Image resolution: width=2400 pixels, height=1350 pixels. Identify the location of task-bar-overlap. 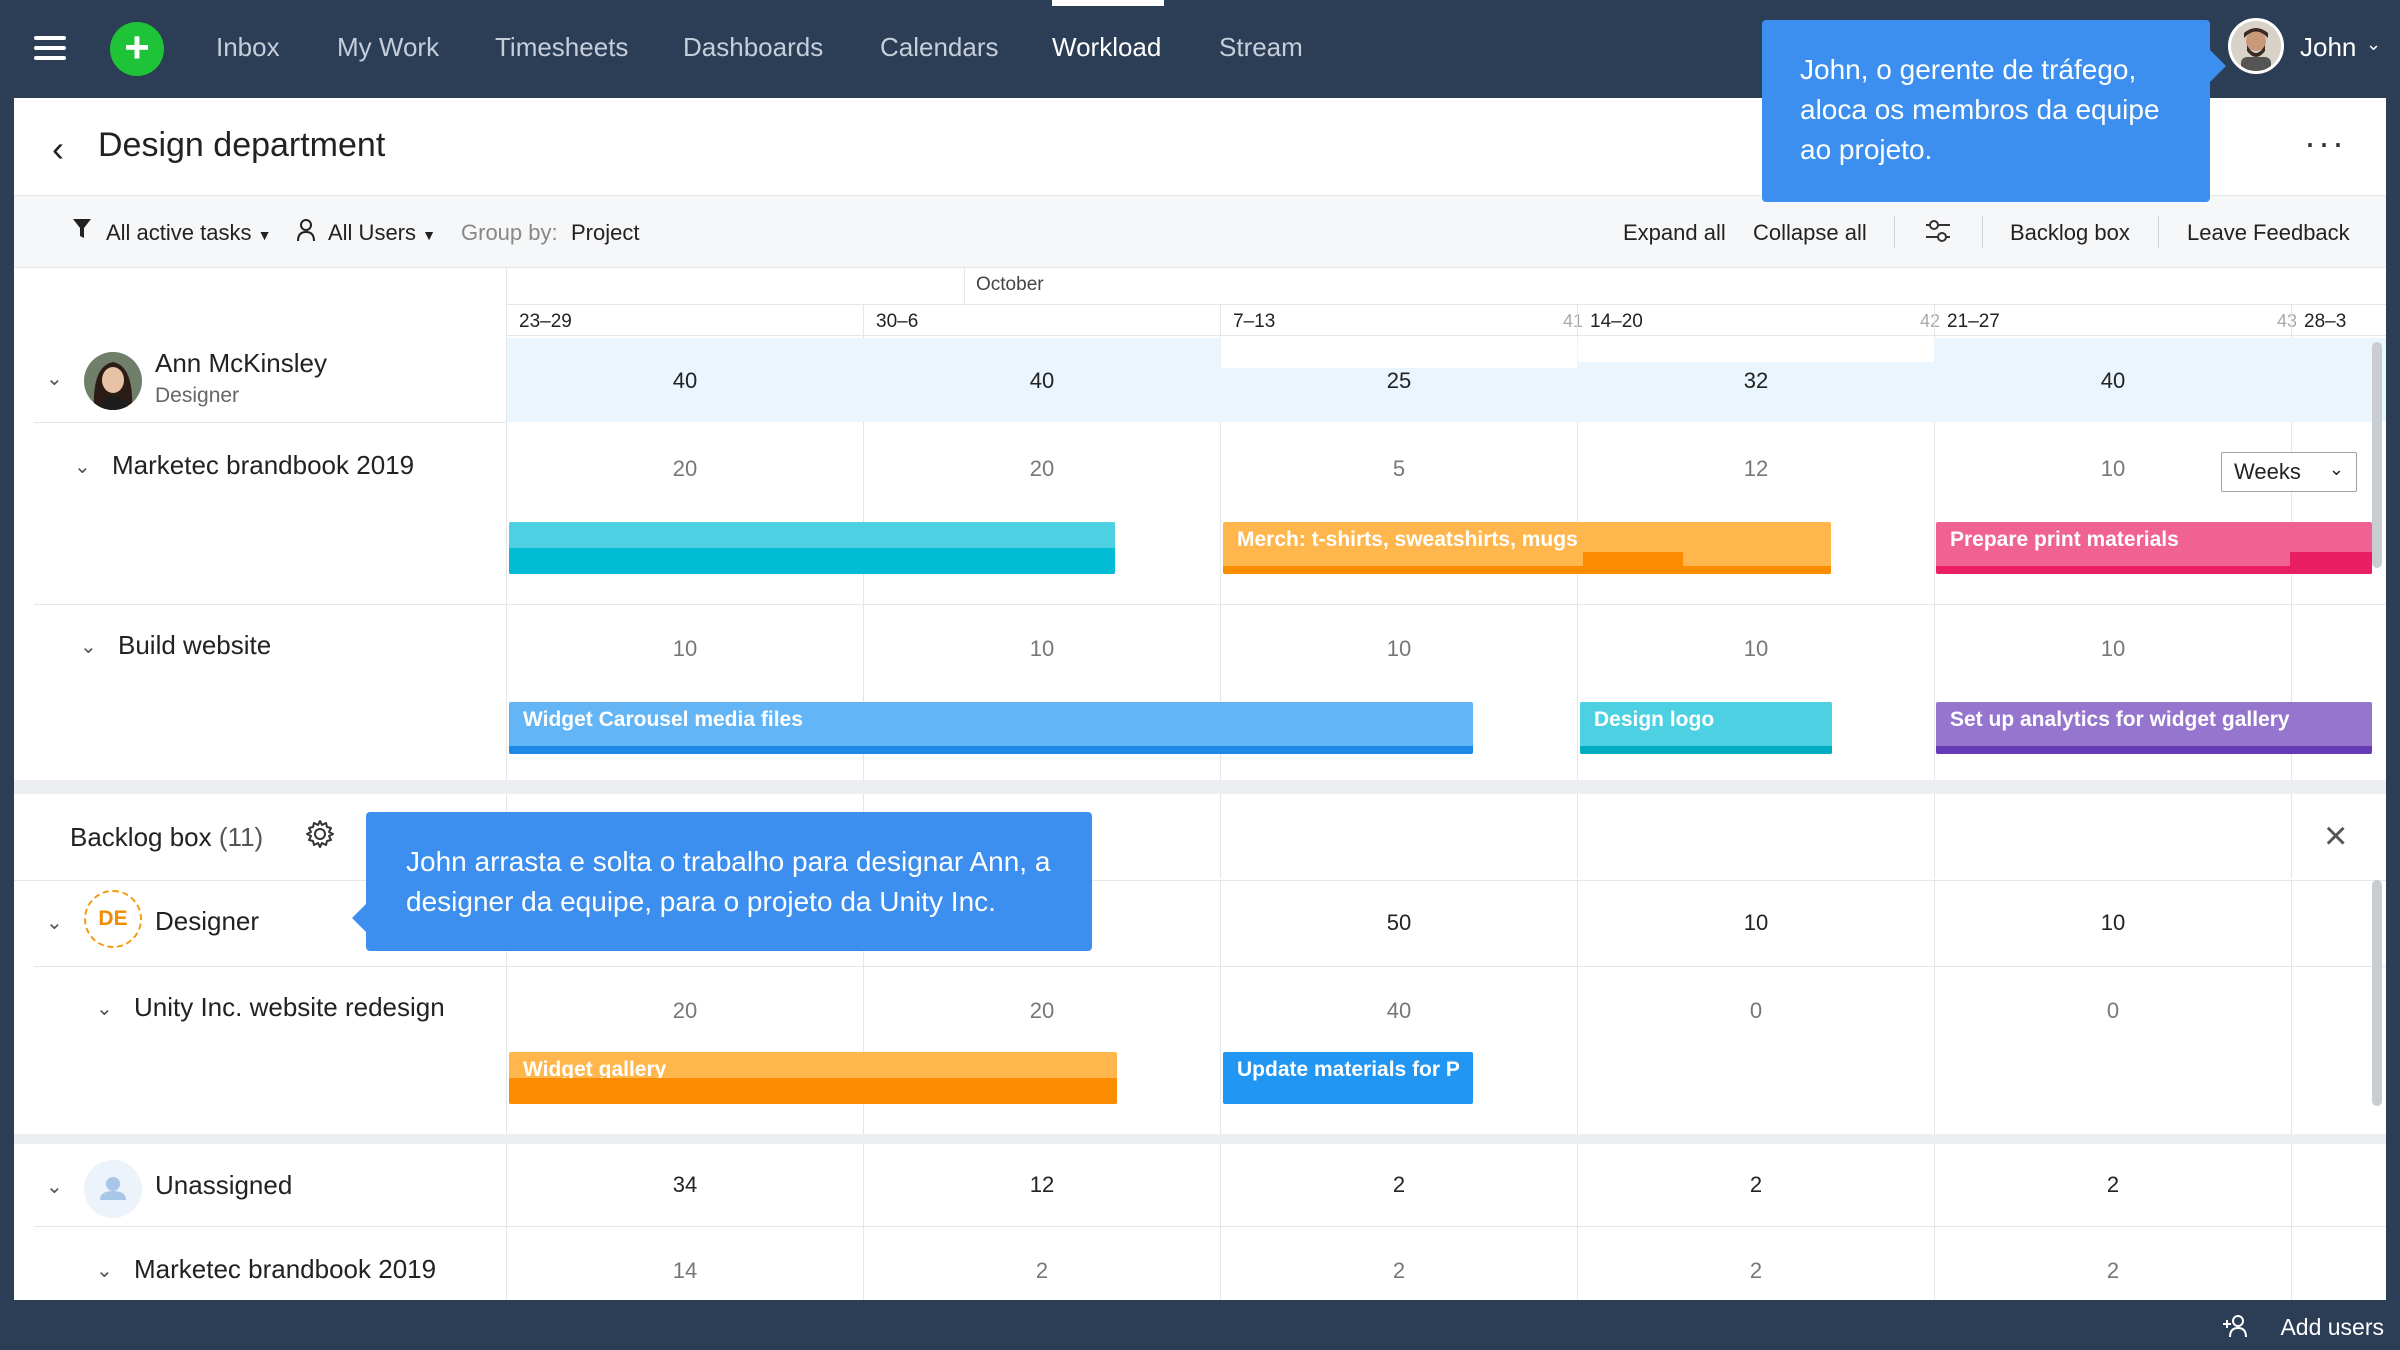
(2331, 563).